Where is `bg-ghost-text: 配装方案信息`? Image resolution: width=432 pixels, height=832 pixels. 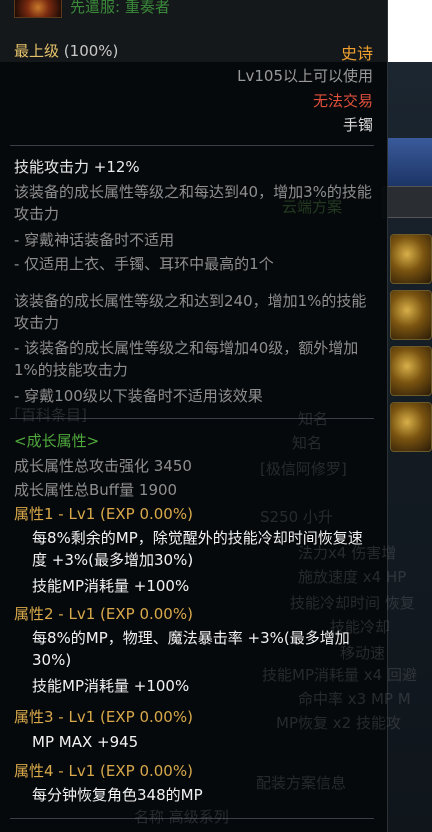 bg-ghost-text: 配装方案信息 is located at coordinates (301, 783).